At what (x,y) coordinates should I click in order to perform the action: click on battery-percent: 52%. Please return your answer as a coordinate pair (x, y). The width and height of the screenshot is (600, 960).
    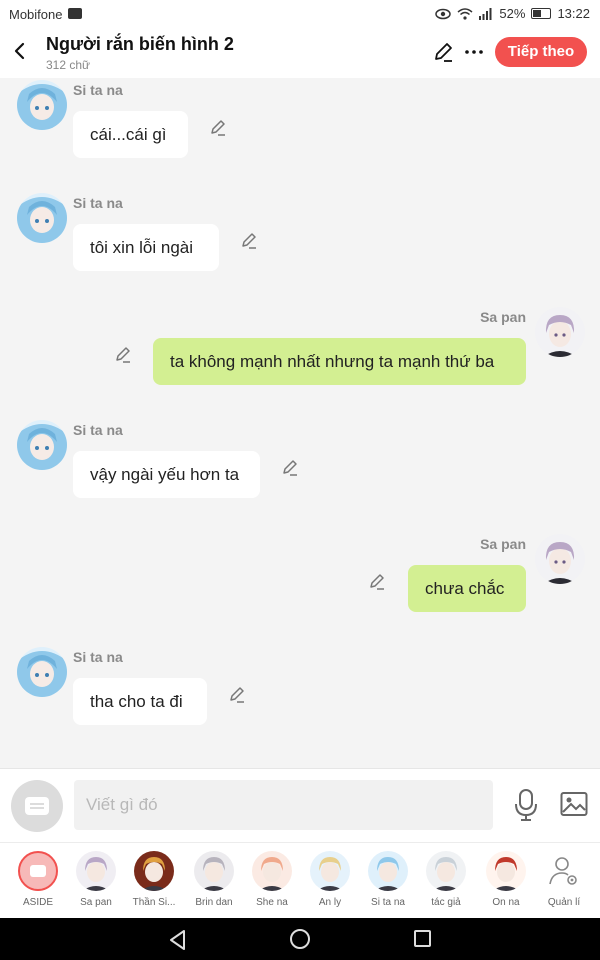
    Looking at the image, I should click on (512, 13).